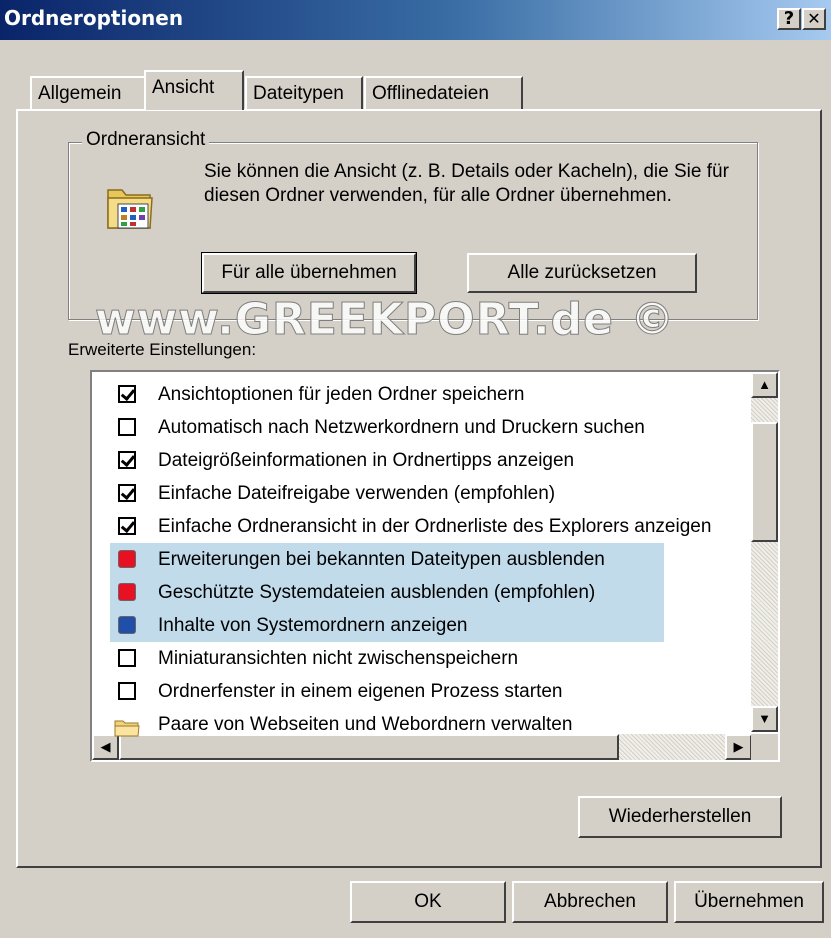 The height and width of the screenshot is (938, 831). I want to click on tab-allgemein: Allgemein, so click(89, 93).